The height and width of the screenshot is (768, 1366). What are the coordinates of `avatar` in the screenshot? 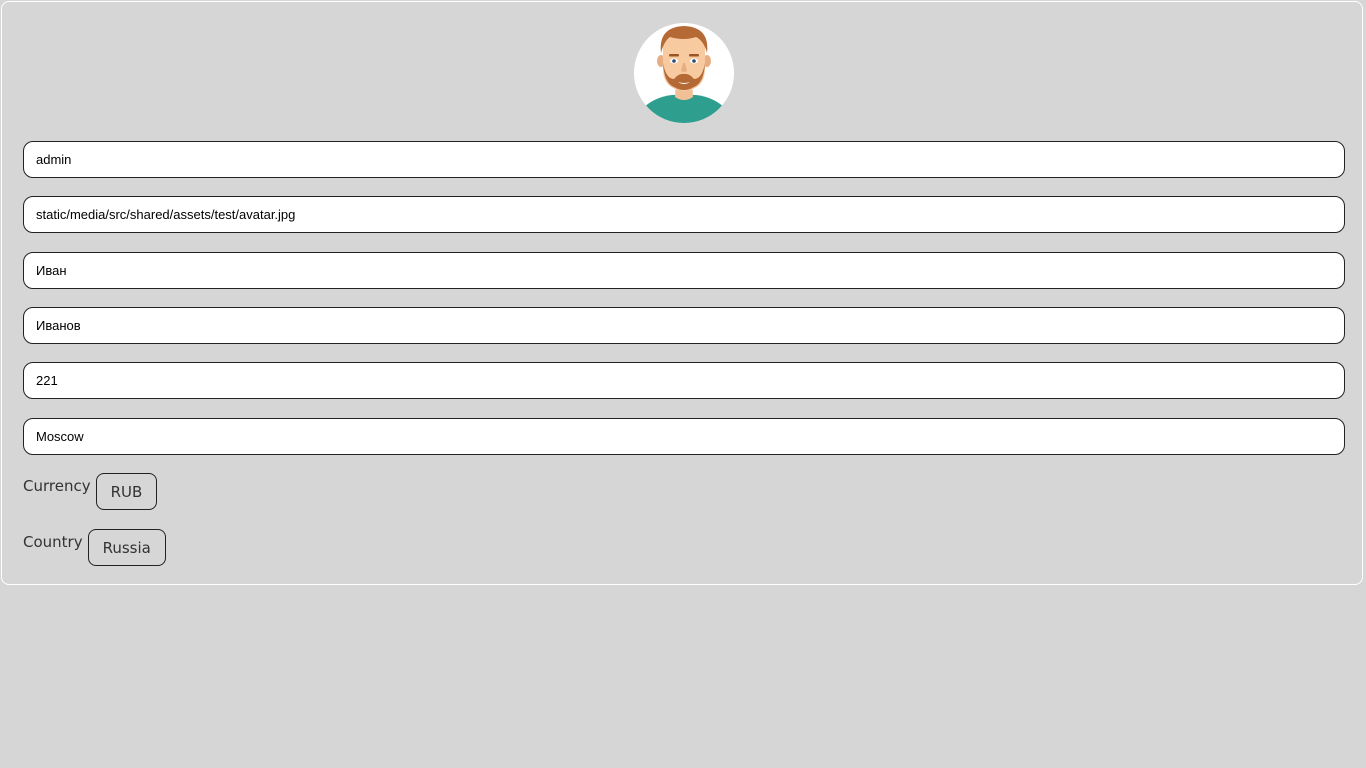 It's located at (684, 73).